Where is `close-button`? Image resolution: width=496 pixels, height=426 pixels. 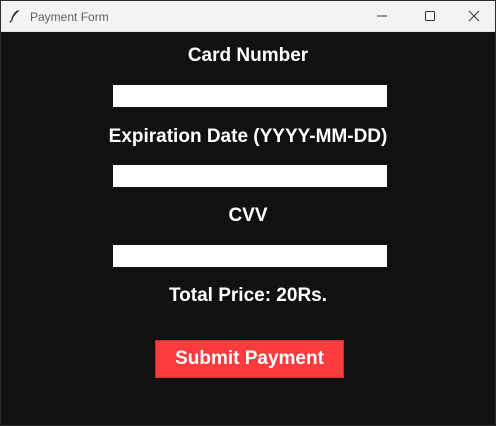
close-button is located at coordinates (473, 16).